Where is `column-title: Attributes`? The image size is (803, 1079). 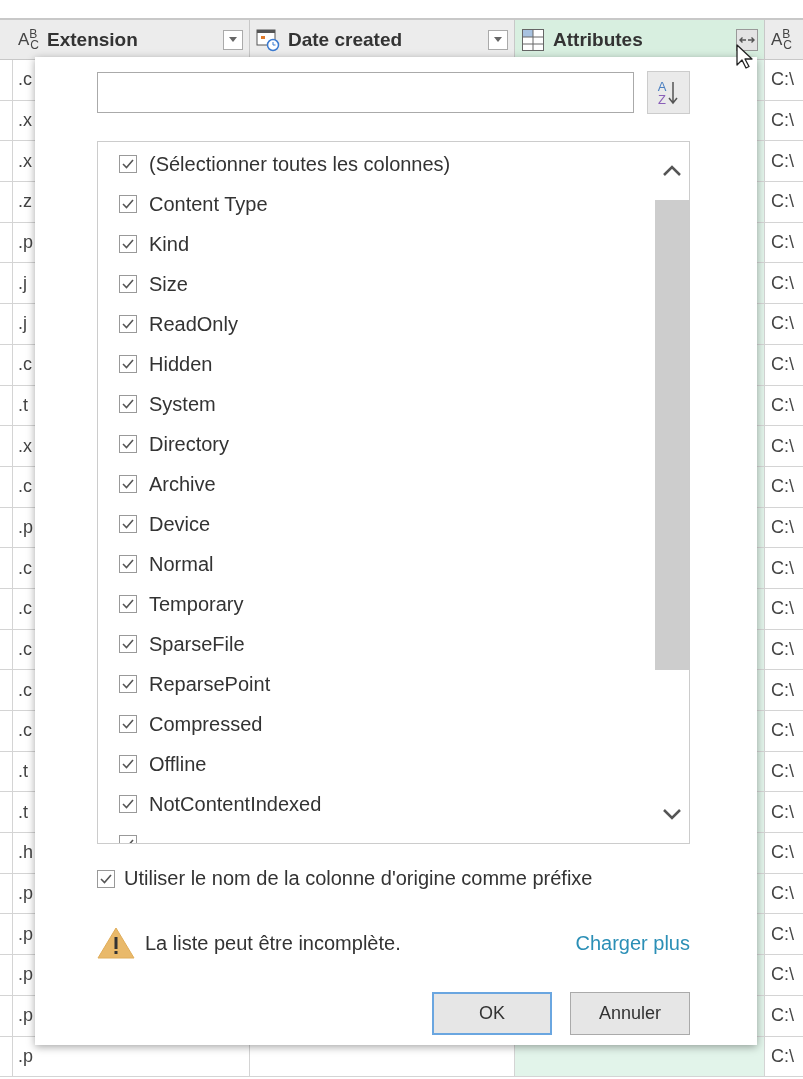
column-title: Attributes is located at coordinates (598, 39).